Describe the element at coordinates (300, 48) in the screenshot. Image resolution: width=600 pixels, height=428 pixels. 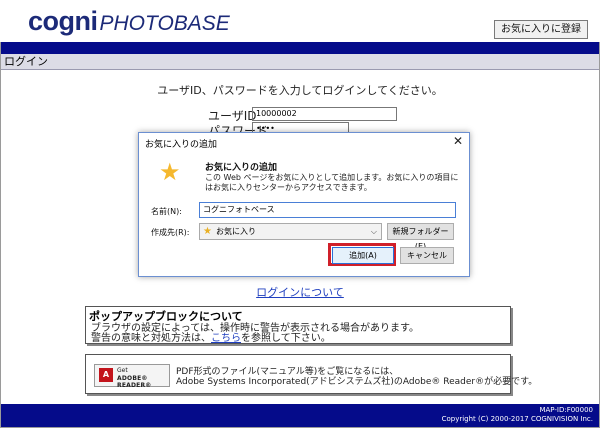
I see `top-bar` at that location.